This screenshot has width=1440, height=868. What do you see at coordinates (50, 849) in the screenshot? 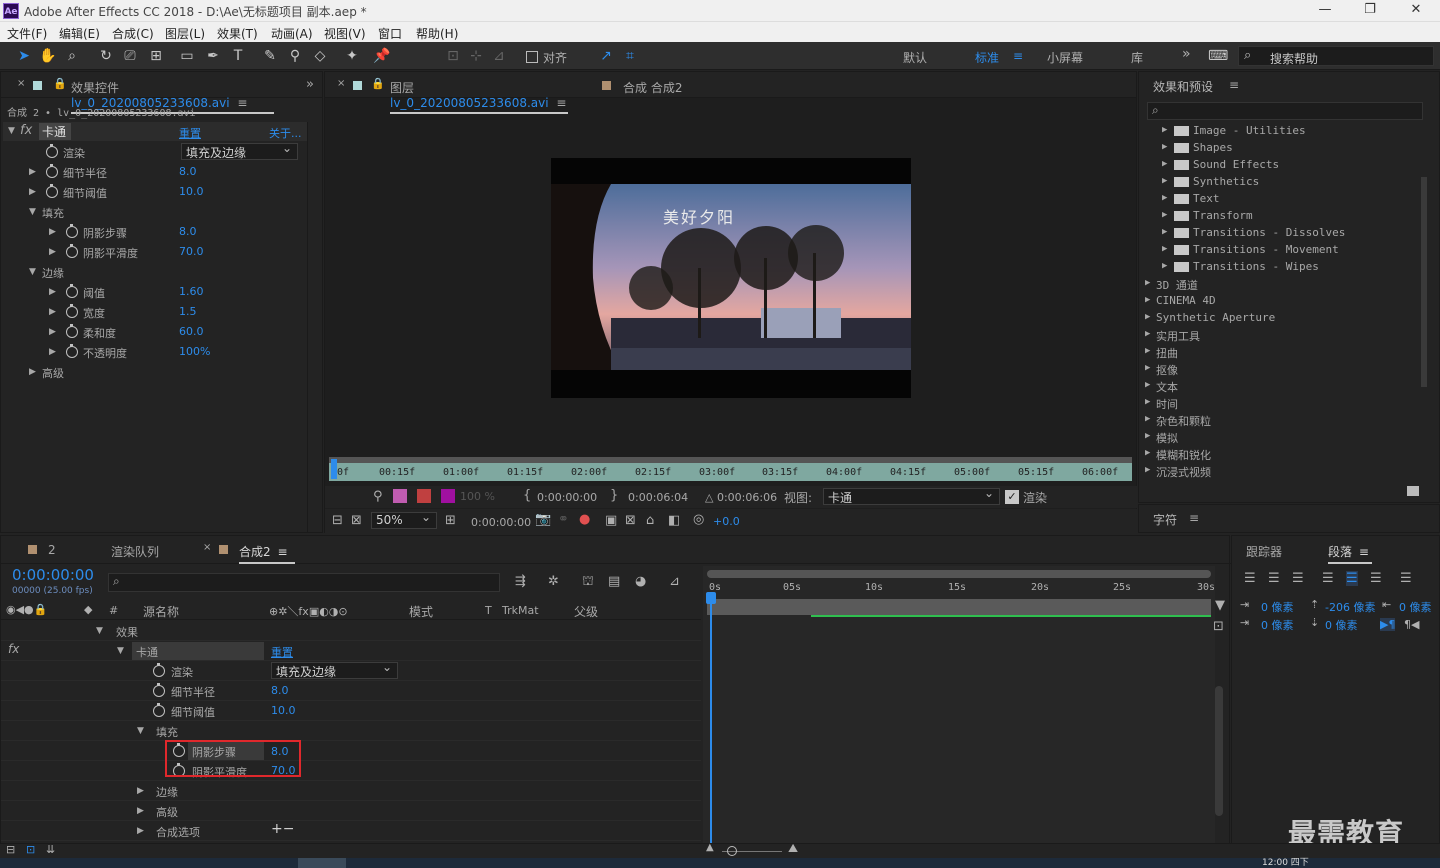
I see `in-out-icon: ⇊` at bounding box center [50, 849].